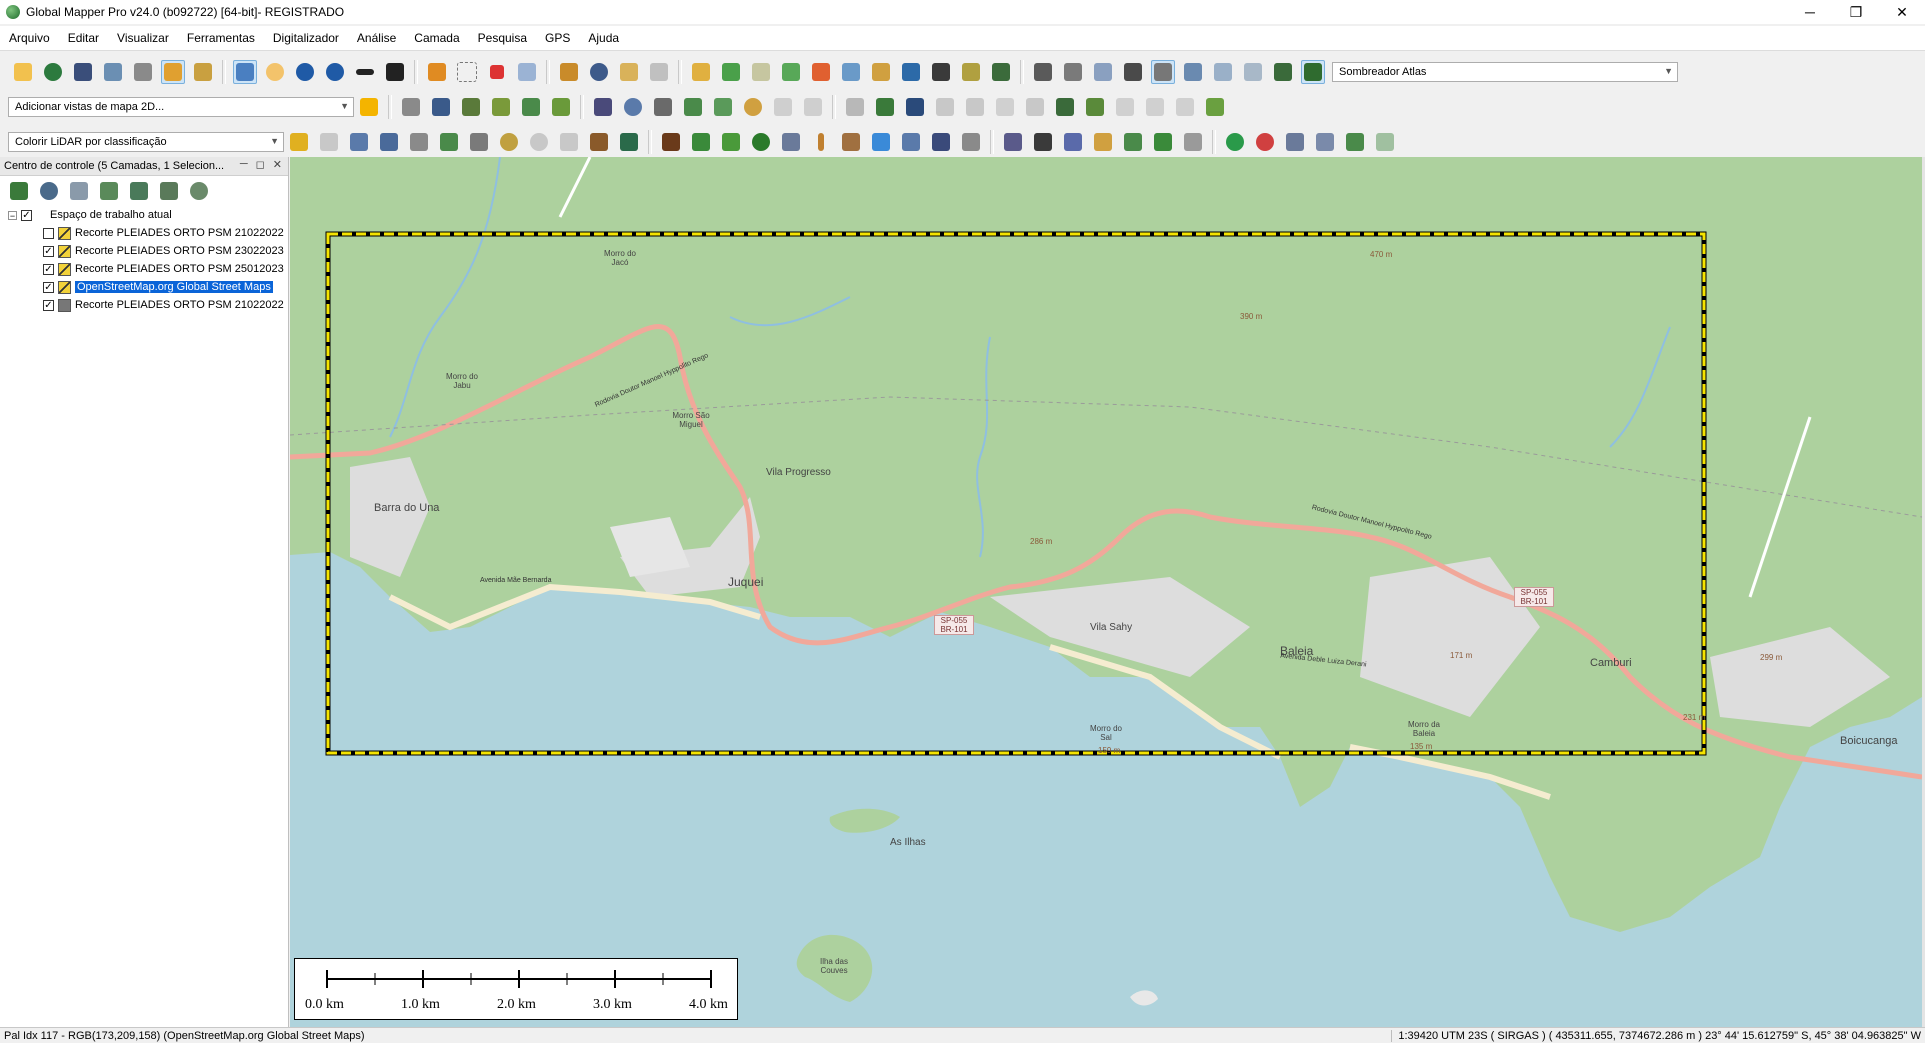  What do you see at coordinates (1013, 142) in the screenshot?
I see `profile-icon` at bounding box center [1013, 142].